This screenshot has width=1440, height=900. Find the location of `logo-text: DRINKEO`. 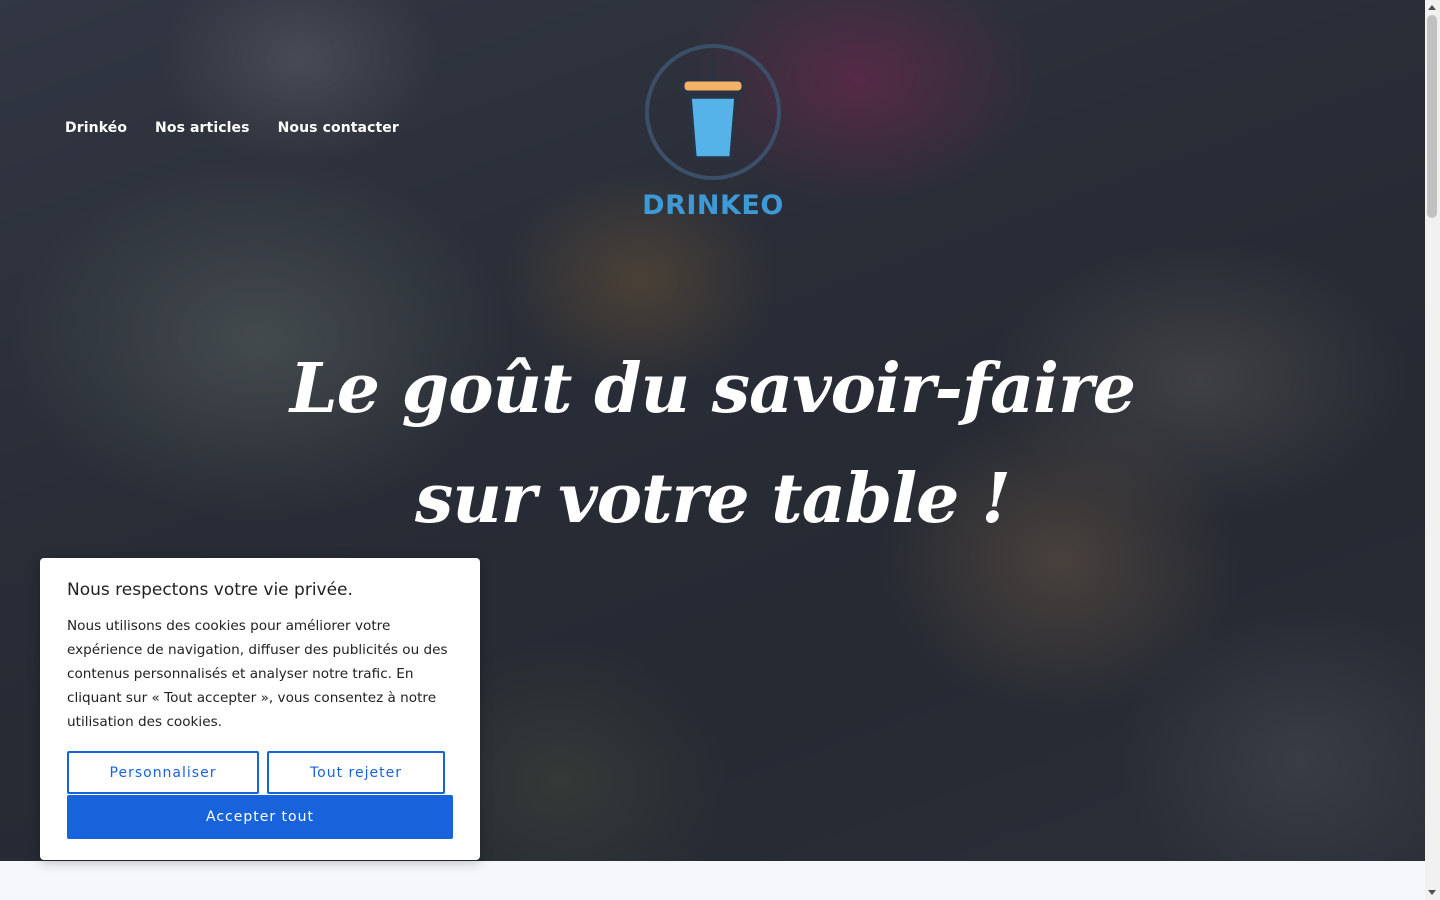

logo-text: DRINKEO is located at coordinates (713, 205).